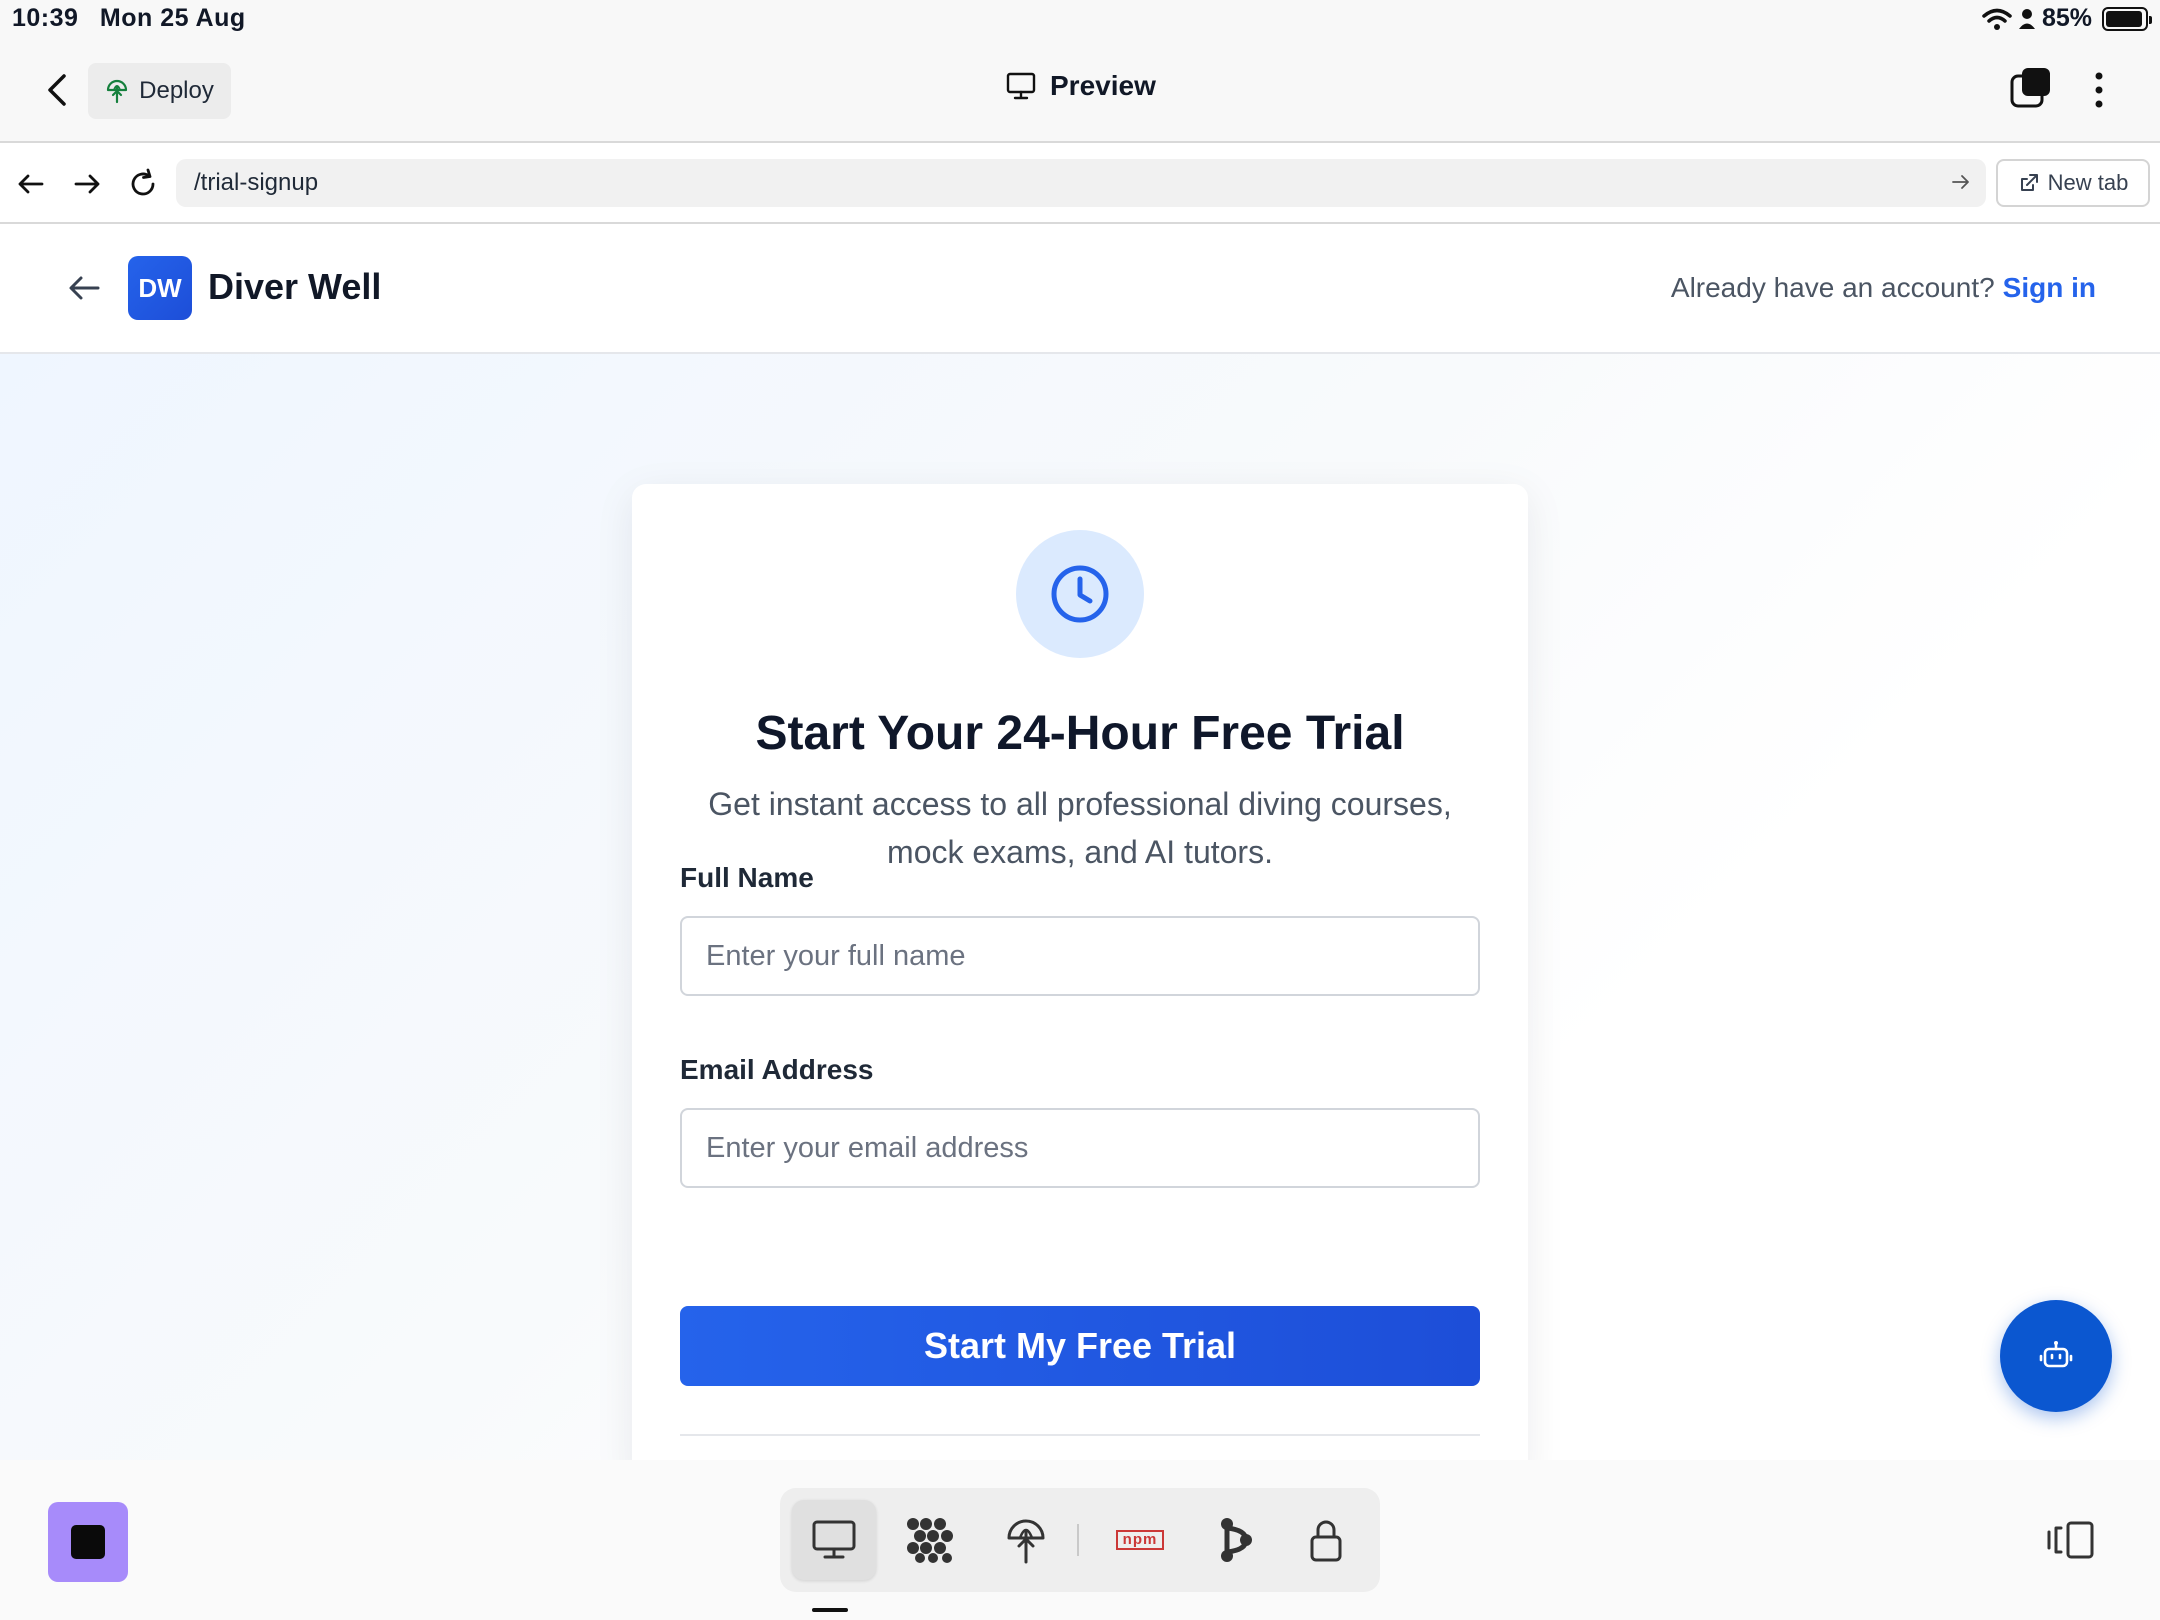 The width and height of the screenshot is (2160, 1620). Describe the element at coordinates (1103, 85) in the screenshot. I see `preview-label: Preview` at that location.